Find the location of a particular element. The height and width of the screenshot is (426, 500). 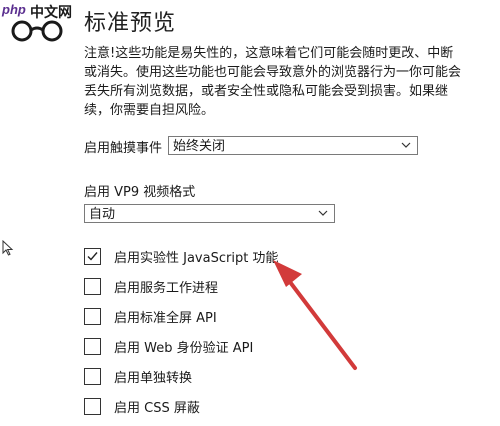

vp9-value: 自动 is located at coordinates (102, 214).